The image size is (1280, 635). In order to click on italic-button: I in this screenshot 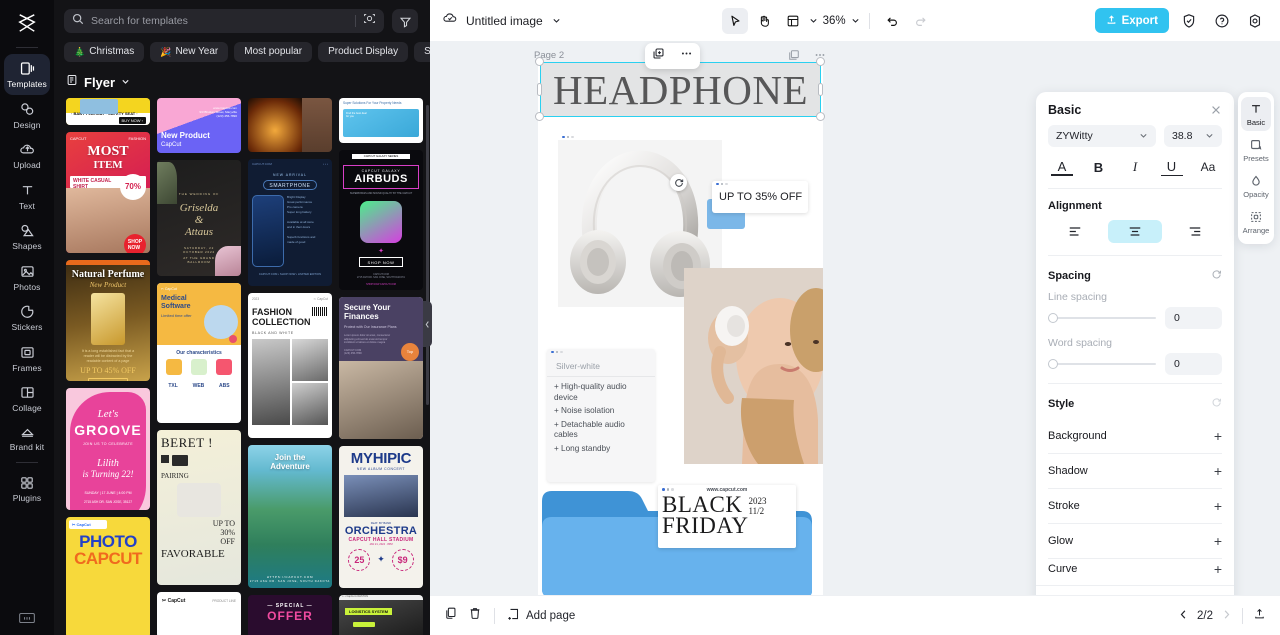, I will do `click(1135, 167)`.